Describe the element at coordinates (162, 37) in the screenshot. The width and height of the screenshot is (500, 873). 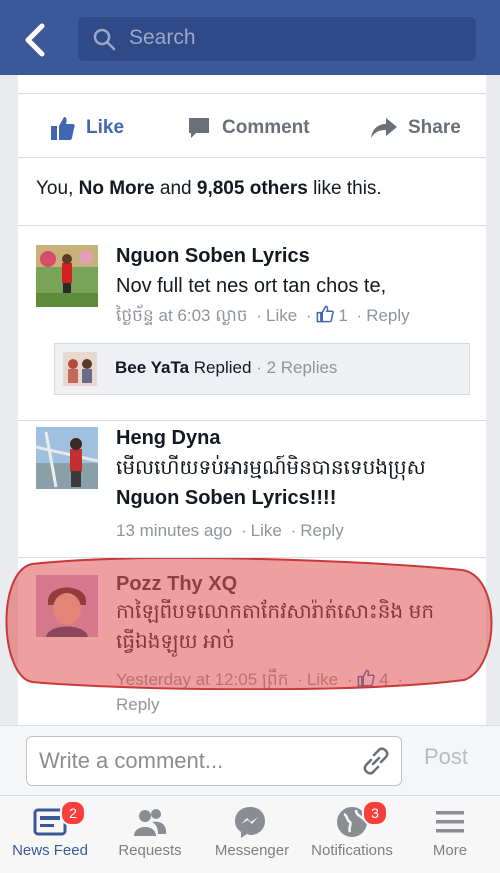
I see `search-placeholder: Search` at that location.